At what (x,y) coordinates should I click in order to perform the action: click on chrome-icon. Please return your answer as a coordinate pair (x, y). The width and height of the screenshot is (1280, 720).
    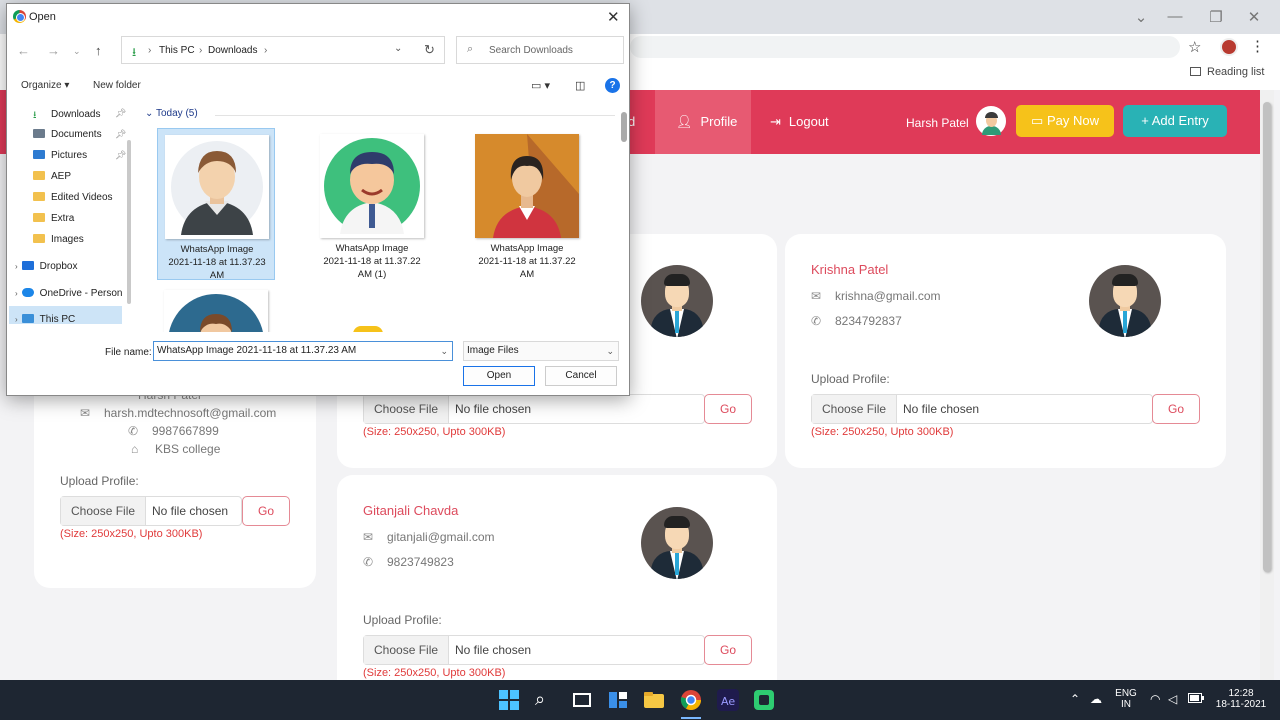
    Looking at the image, I should click on (691, 700).